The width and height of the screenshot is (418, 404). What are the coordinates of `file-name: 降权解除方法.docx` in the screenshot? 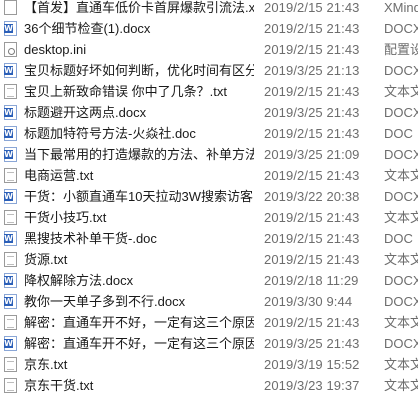 It's located at (79, 280).